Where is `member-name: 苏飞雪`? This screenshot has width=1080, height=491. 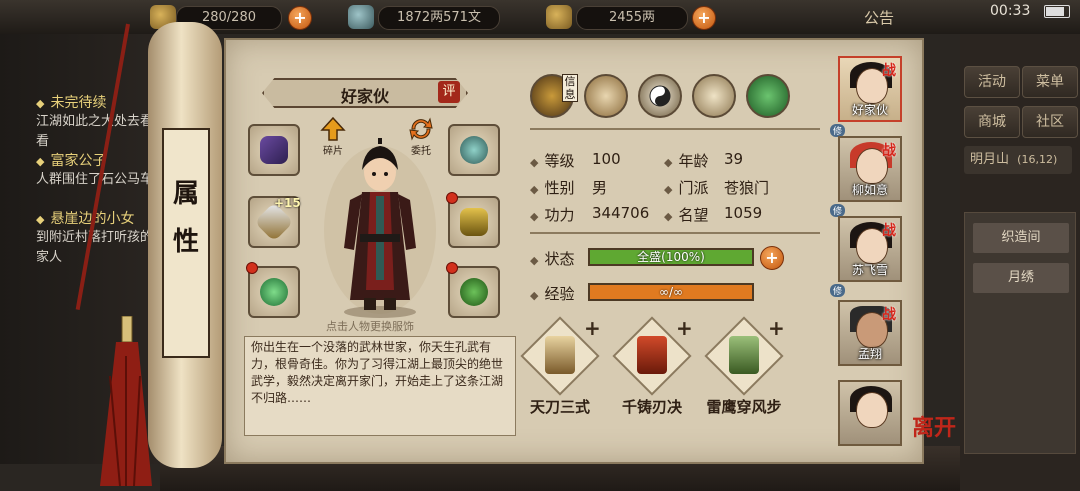
member-name: 苏飞雪 is located at coordinates (869, 270).